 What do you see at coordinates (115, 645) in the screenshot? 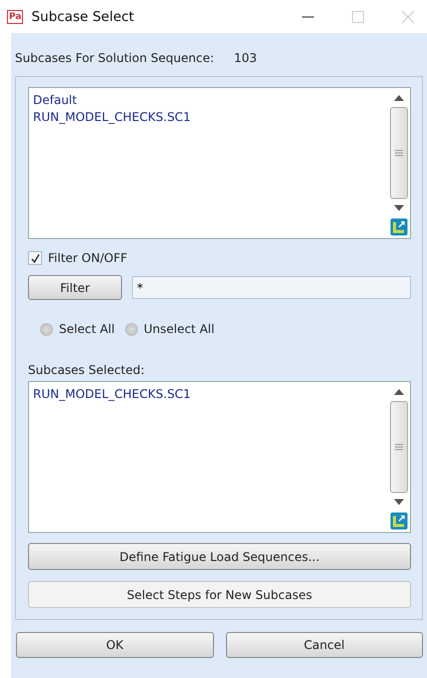
I see `ok-button: OK` at bounding box center [115, 645].